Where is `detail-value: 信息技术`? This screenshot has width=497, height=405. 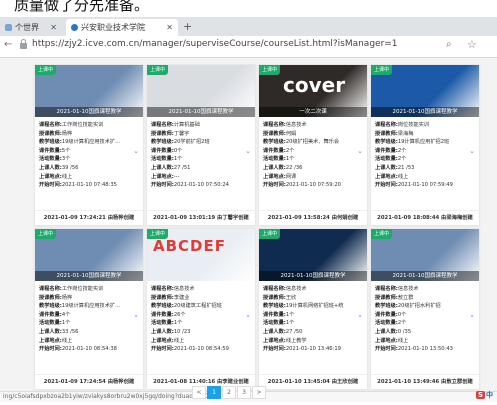
detail-value: 信息技术 is located at coordinates (184, 289).